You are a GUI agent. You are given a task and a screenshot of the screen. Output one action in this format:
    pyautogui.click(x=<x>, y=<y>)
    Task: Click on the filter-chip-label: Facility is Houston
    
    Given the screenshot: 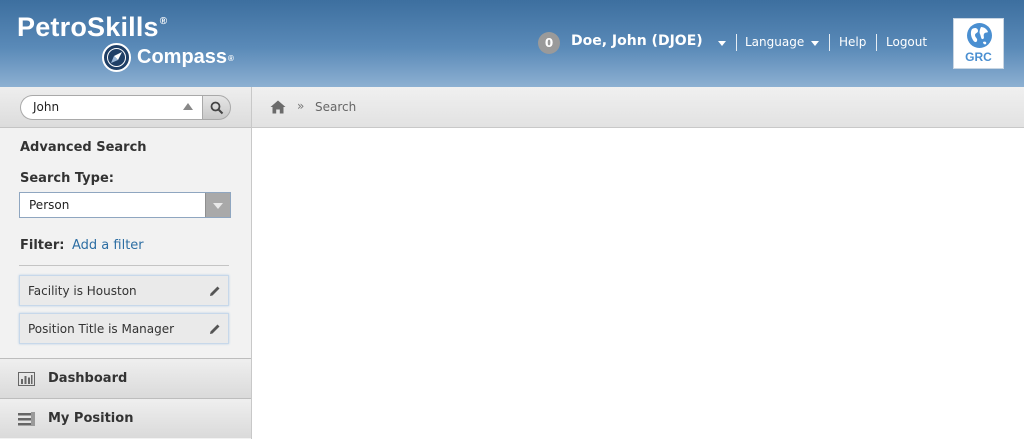 What is the action you would take?
    pyautogui.click(x=82, y=291)
    